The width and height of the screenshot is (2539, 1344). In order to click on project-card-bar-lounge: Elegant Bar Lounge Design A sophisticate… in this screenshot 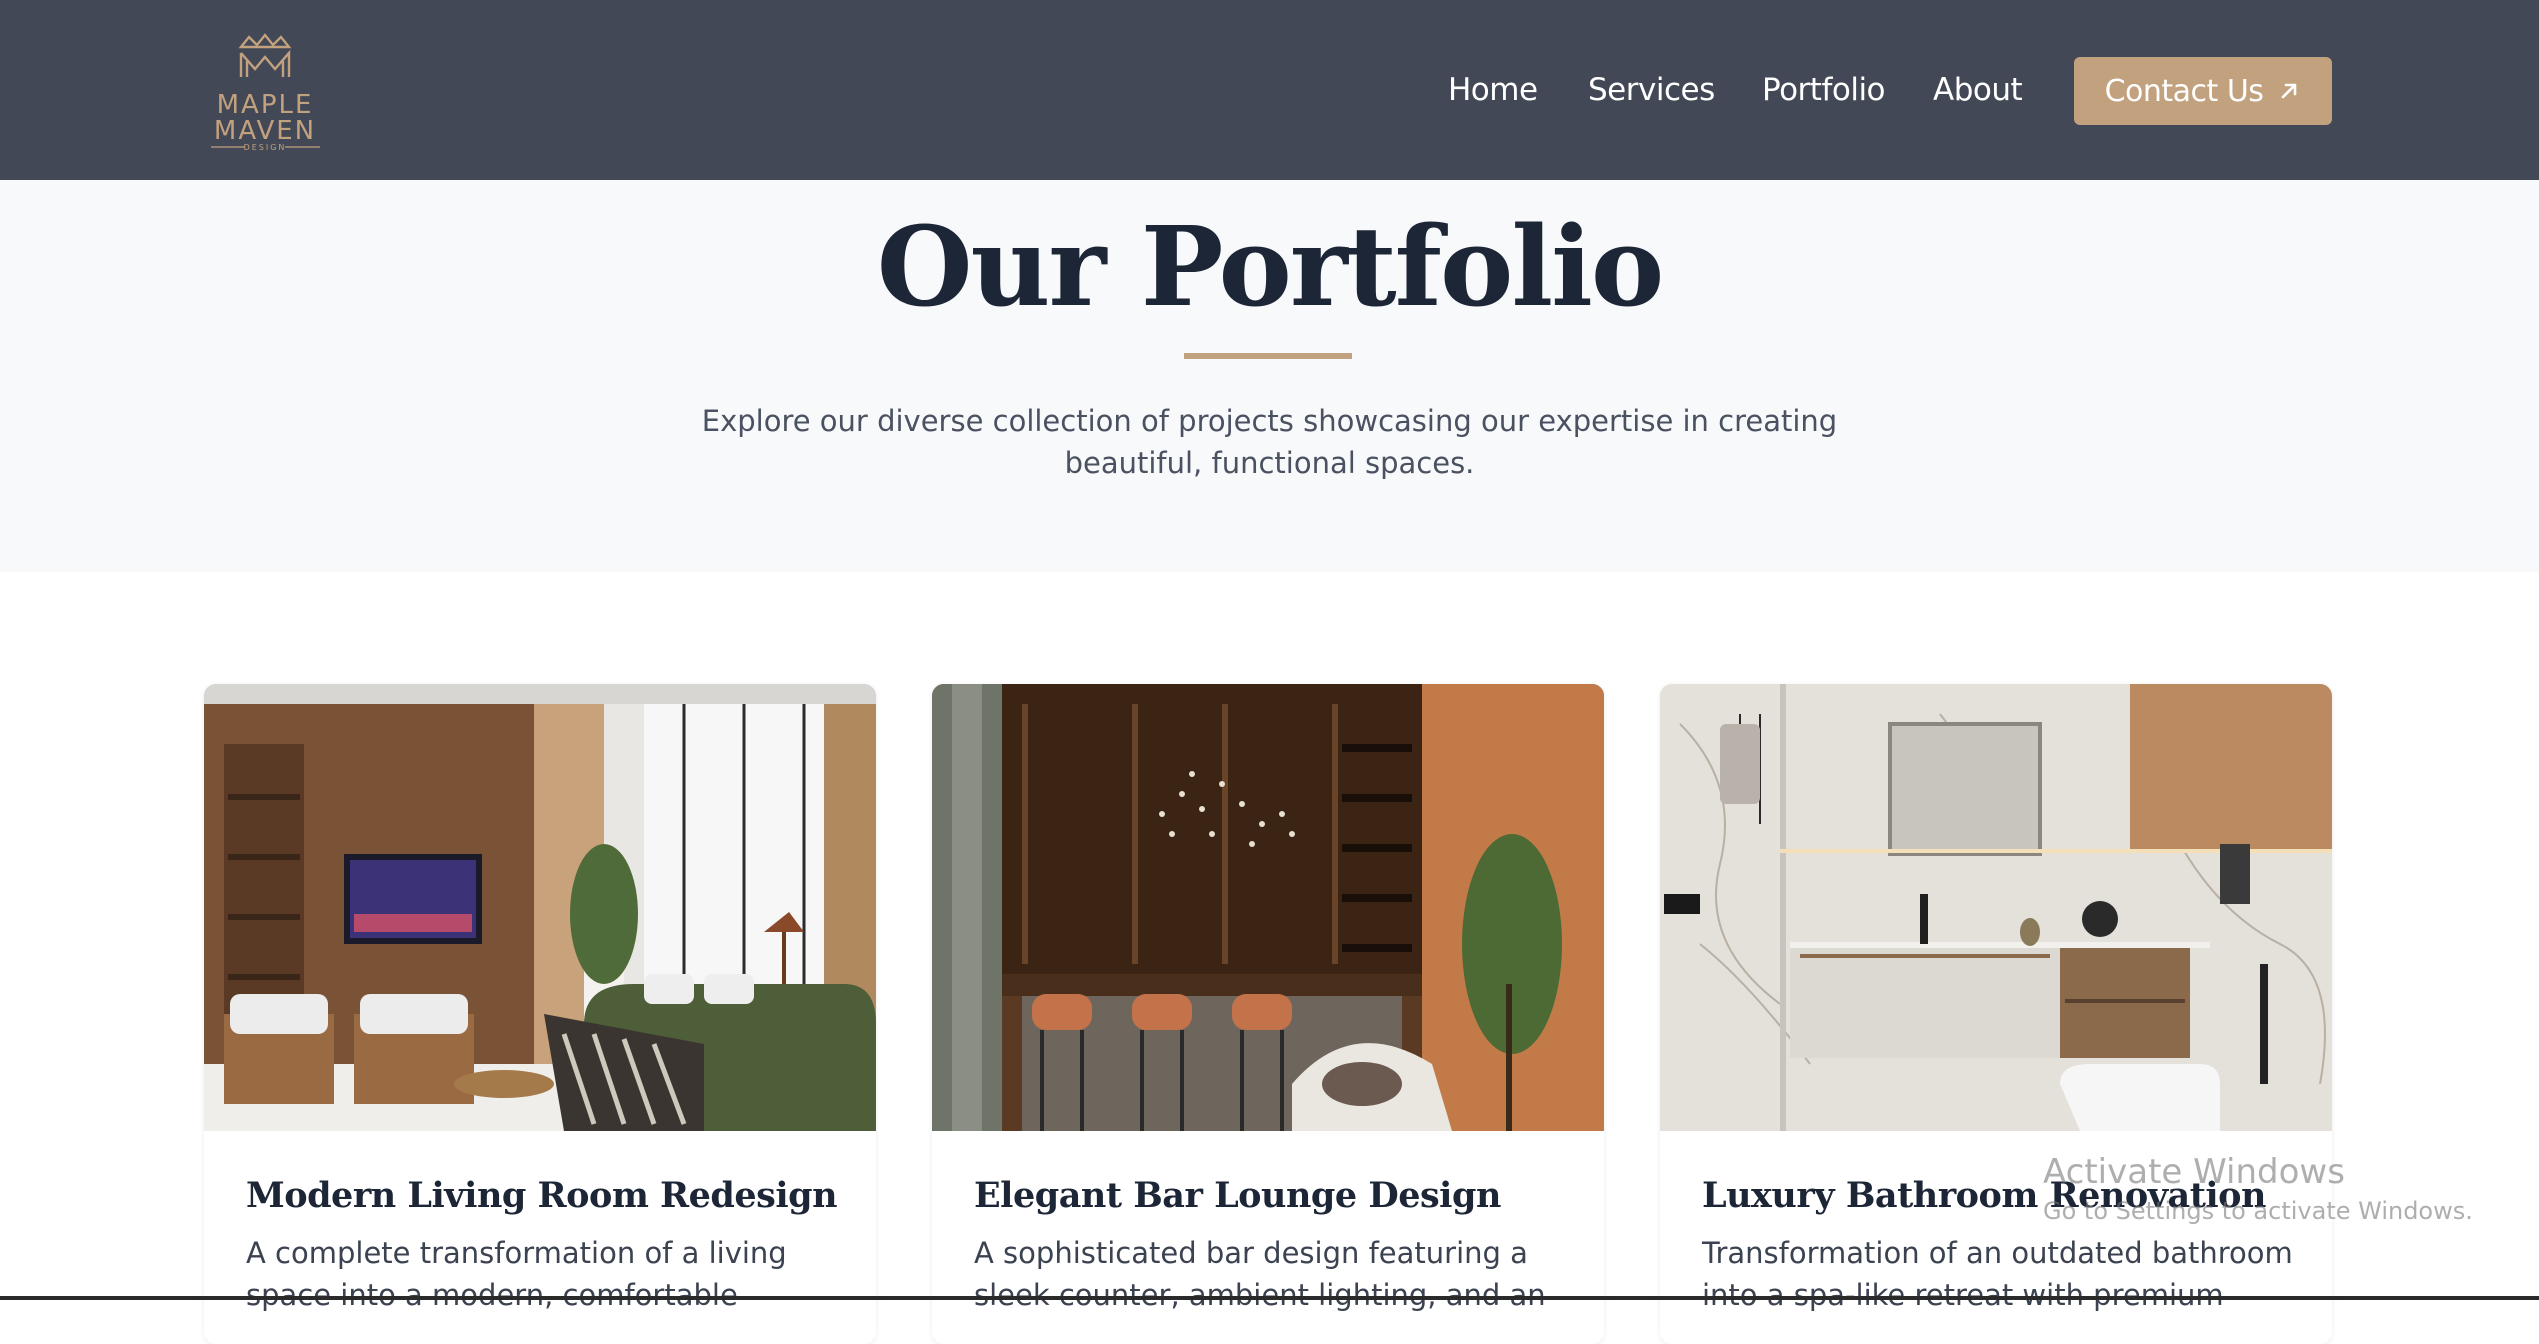, I will do `click(1268, 1014)`.